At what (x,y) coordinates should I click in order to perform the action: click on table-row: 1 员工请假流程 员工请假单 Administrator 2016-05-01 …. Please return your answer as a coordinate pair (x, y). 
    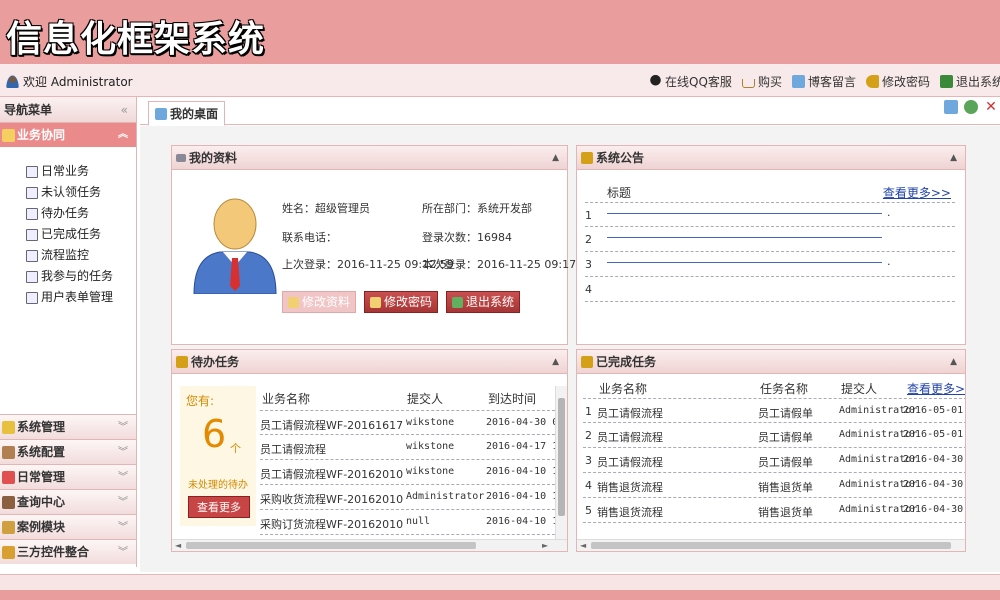
    Looking at the image, I should click on (774, 410).